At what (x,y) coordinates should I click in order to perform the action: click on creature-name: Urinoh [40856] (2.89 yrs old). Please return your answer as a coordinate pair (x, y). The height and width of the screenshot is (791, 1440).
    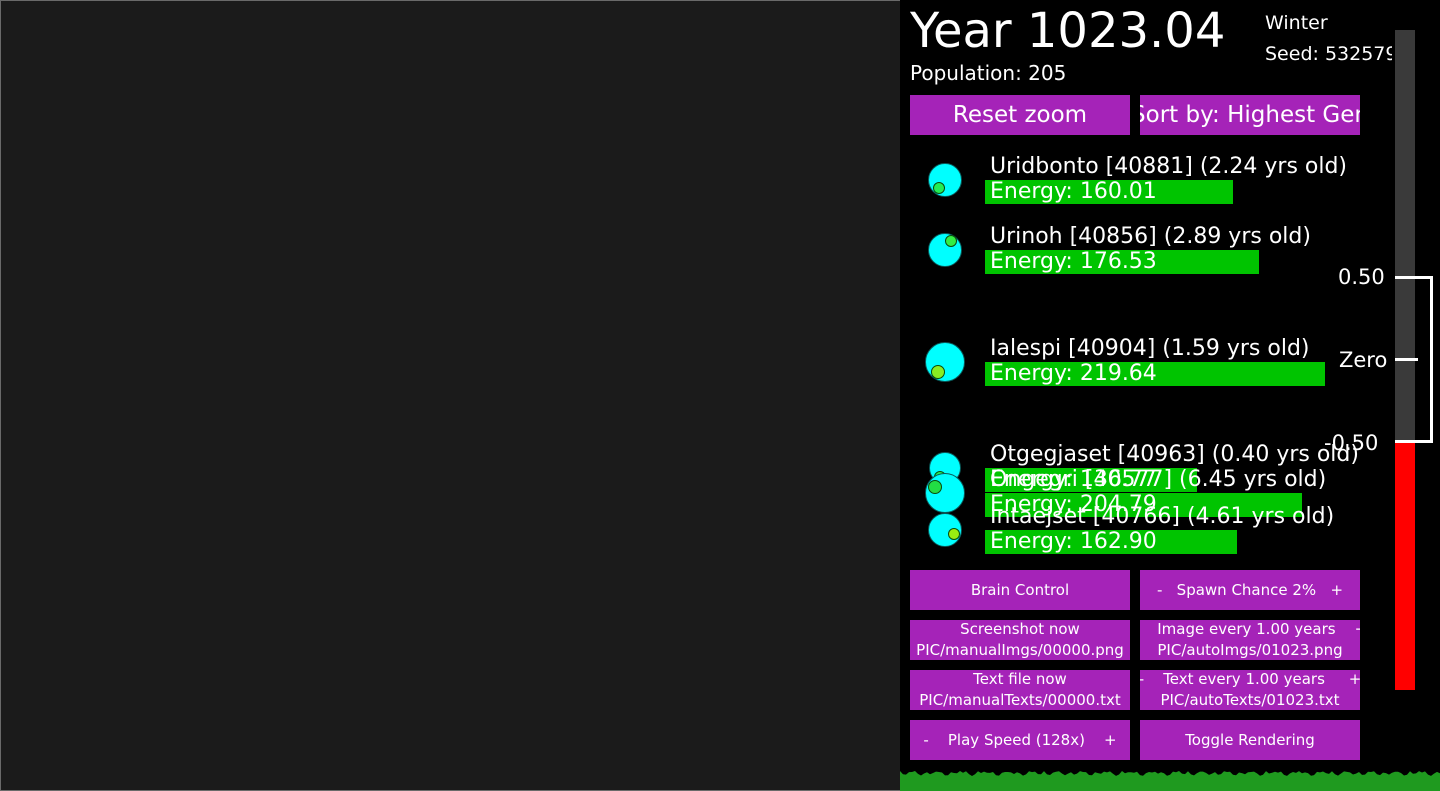
    Looking at the image, I should click on (1150, 236).